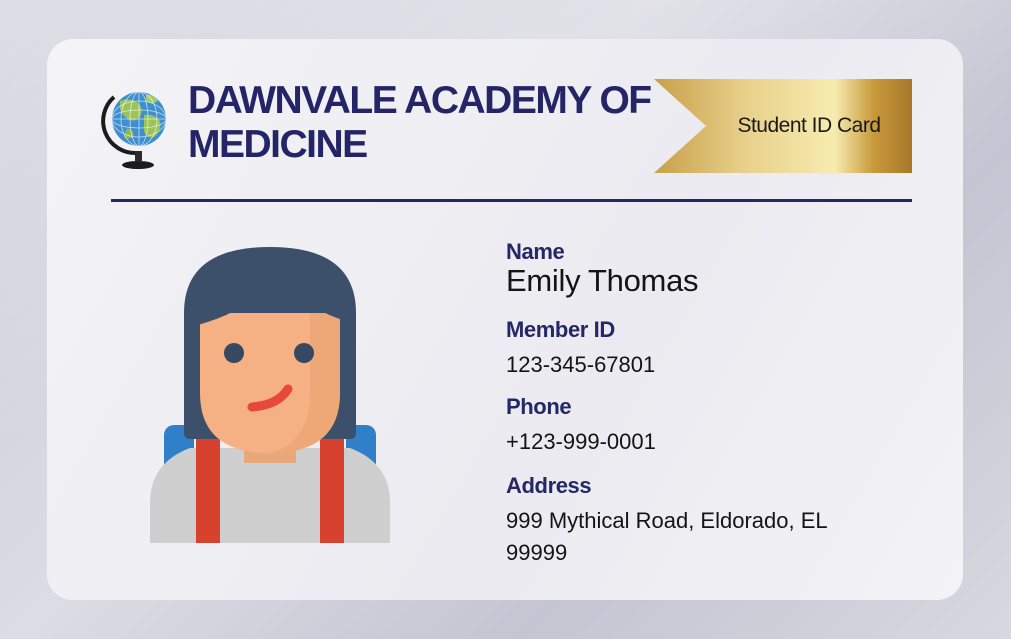 This screenshot has height=639, width=1011. What do you see at coordinates (809, 125) in the screenshot?
I see `ribbon-label: Student ID Card` at bounding box center [809, 125].